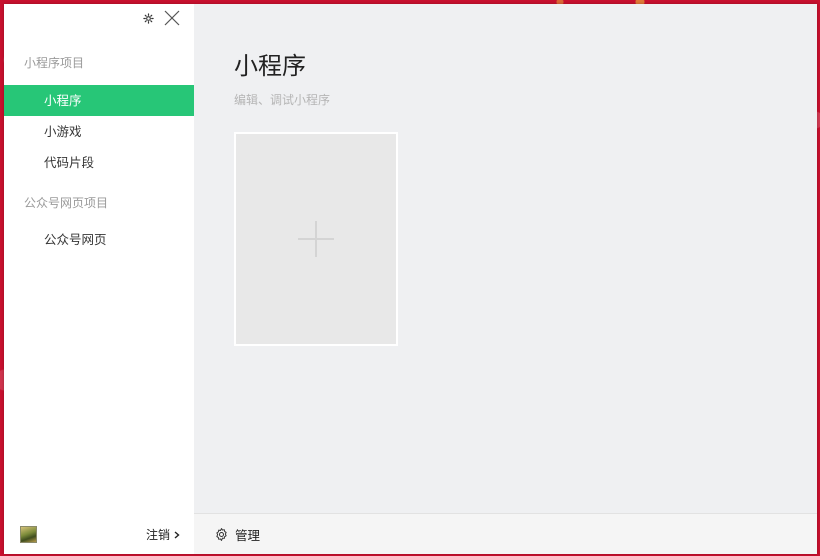 The width and height of the screenshot is (820, 556). I want to click on manage-label: 管理, so click(248, 535).